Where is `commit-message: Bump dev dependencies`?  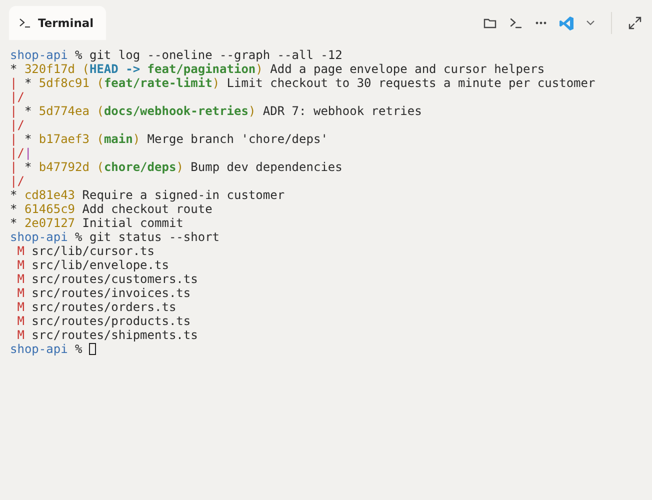 commit-message: Bump dev dependencies is located at coordinates (266, 167).